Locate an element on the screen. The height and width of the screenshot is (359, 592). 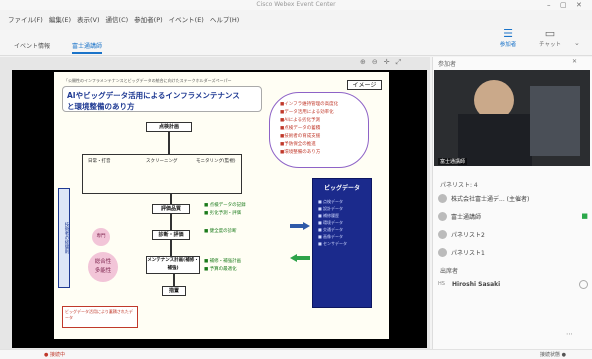
video-name-label: 富士通講師 is located at coordinates (453, 161).